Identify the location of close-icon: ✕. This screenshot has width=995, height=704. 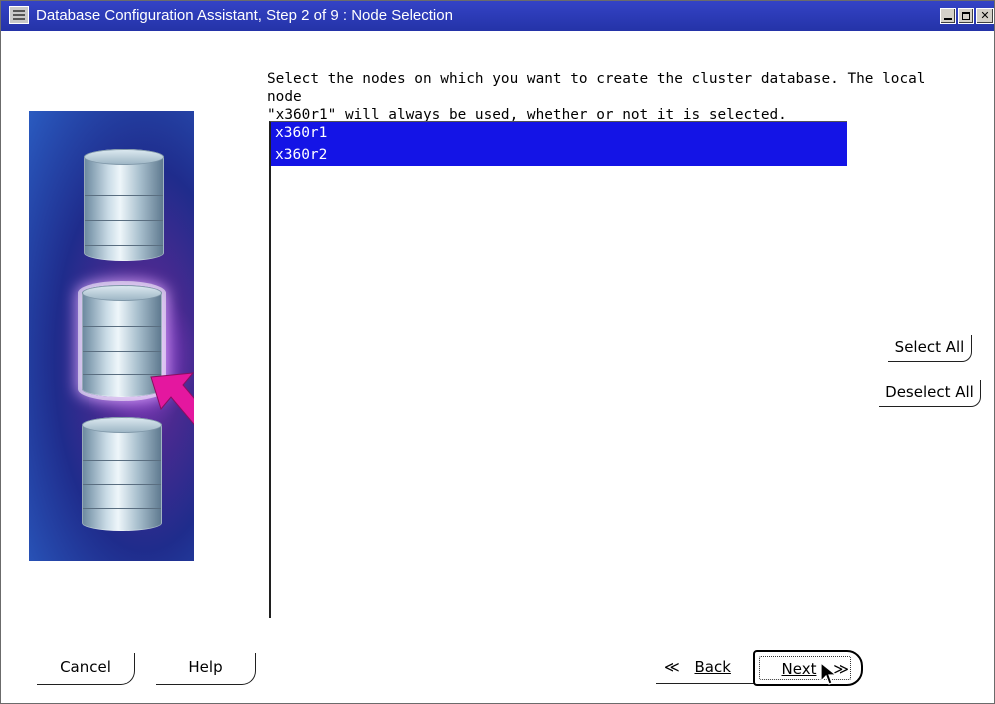
(985, 16).